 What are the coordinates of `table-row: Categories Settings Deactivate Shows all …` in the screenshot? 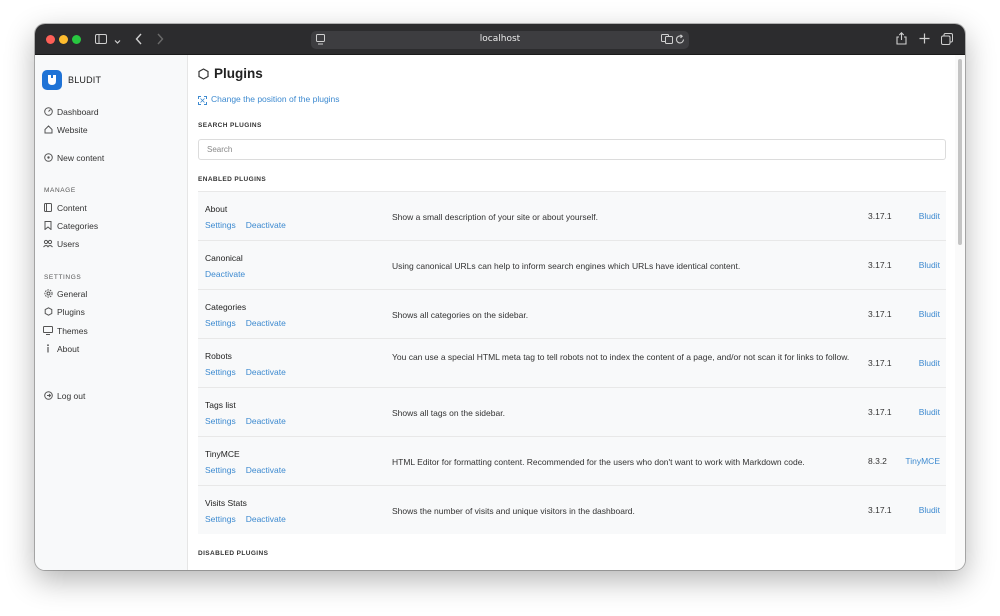 It's located at (572, 313).